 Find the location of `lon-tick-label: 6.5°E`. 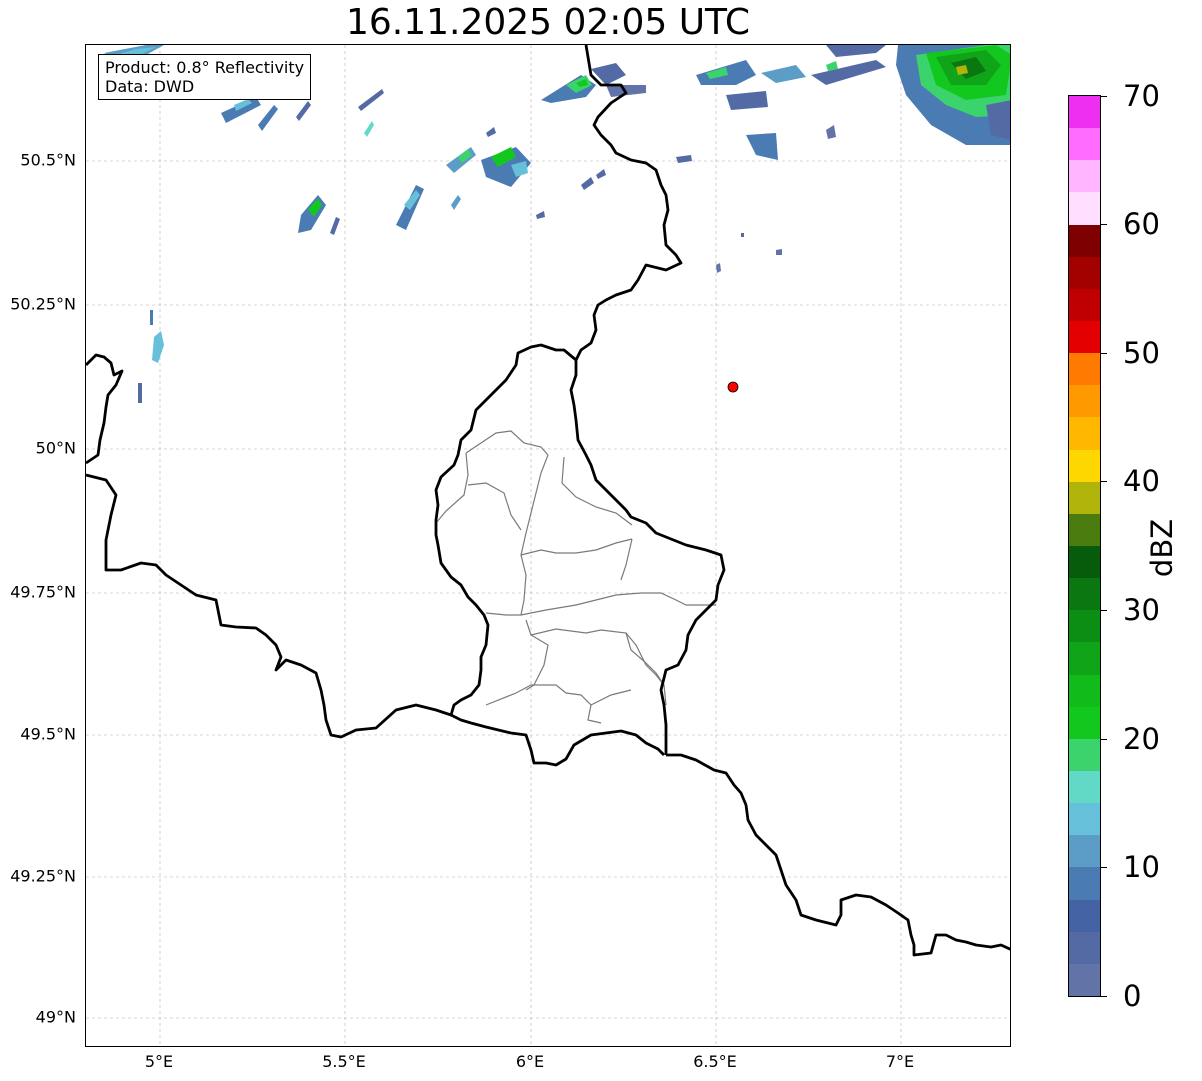

lon-tick-label: 6.5°E is located at coordinates (715, 1061).